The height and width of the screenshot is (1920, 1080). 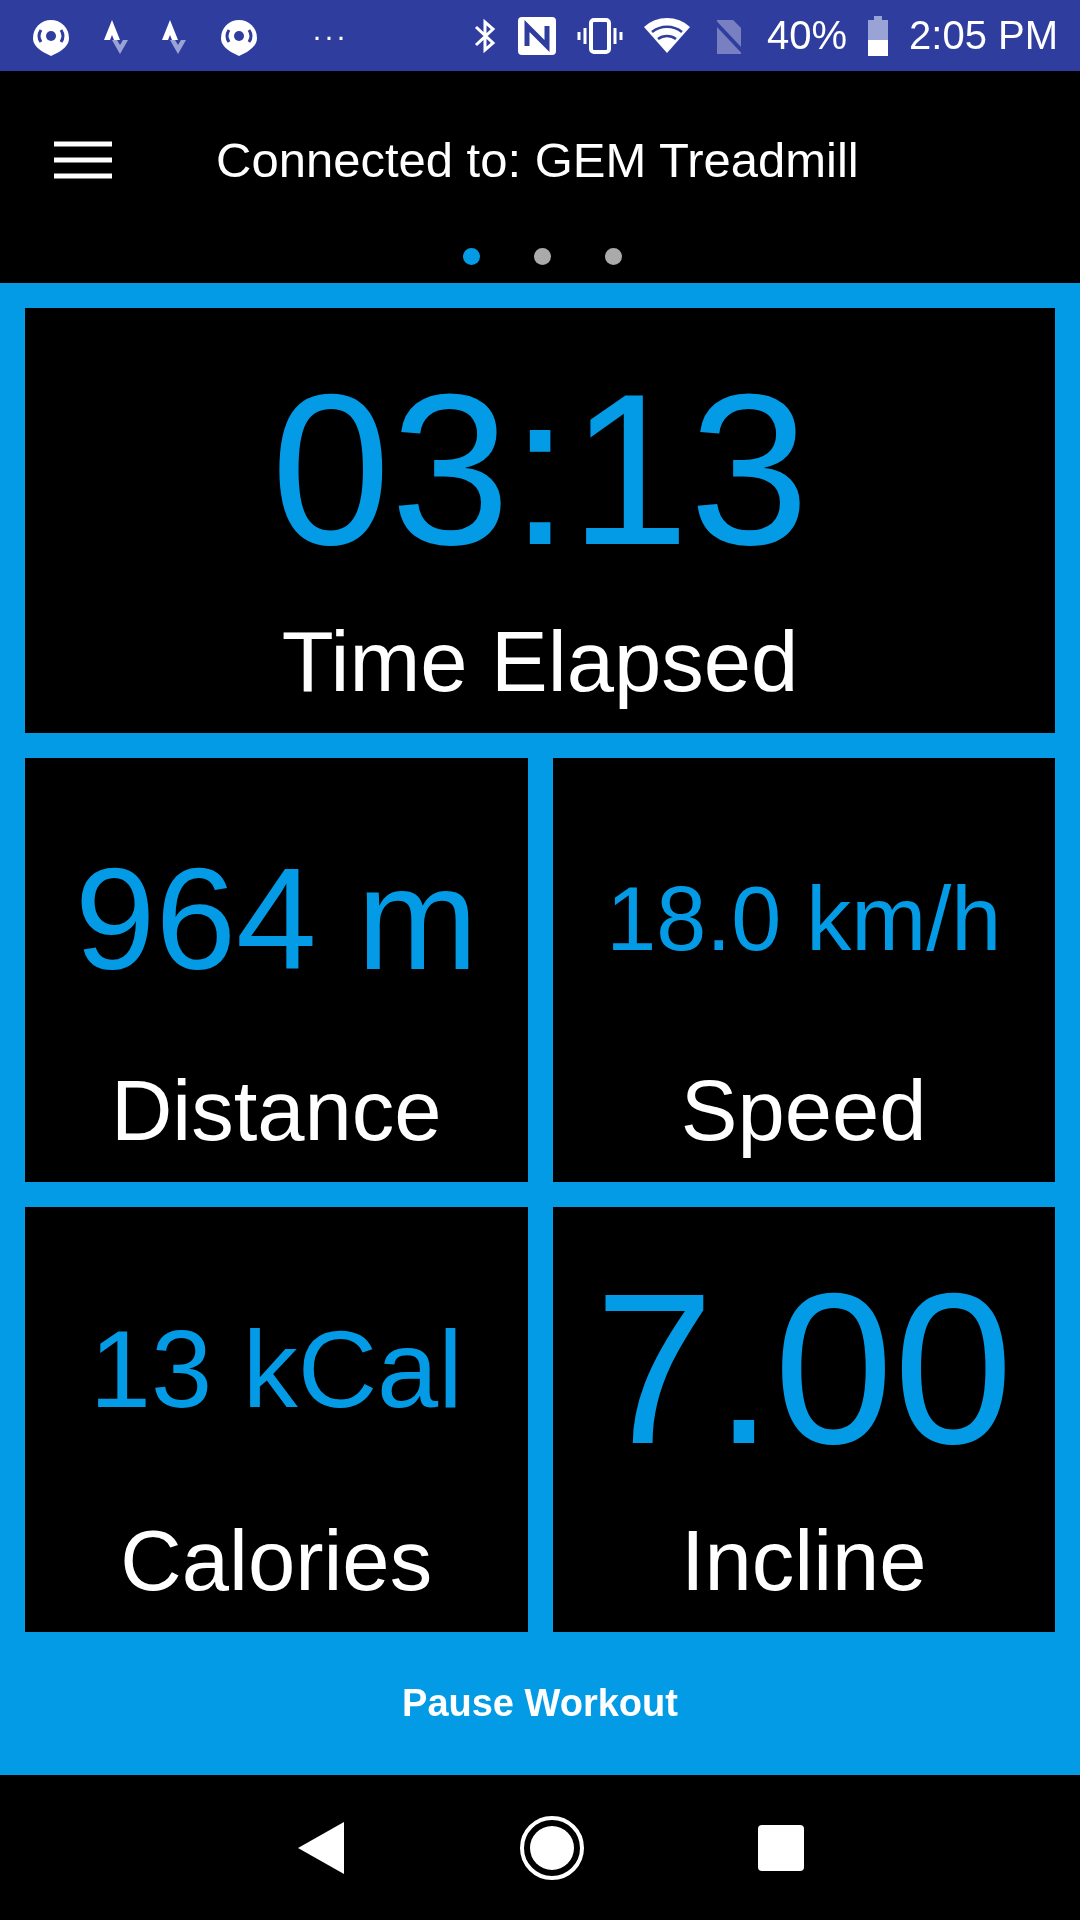 What do you see at coordinates (983, 35) in the screenshot?
I see `clock: 2:05 PM` at bounding box center [983, 35].